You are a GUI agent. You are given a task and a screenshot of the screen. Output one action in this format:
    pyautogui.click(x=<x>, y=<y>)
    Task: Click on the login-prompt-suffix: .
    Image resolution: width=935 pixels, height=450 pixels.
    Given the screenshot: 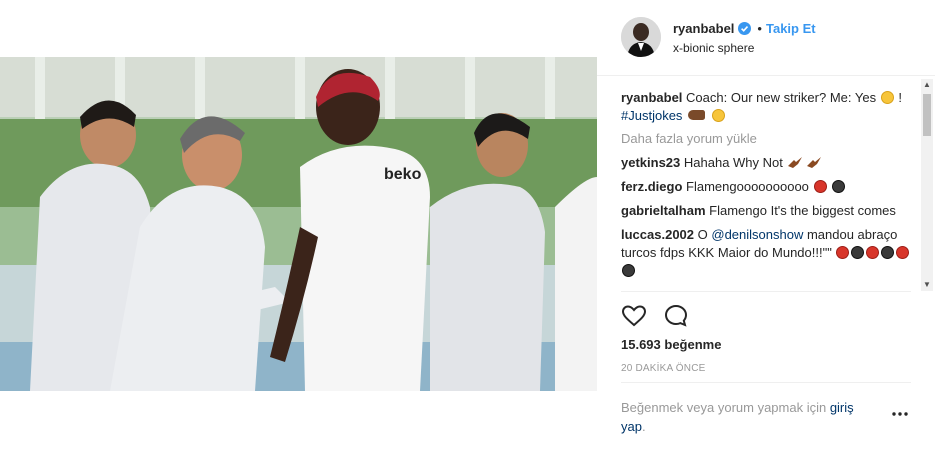 What is the action you would take?
    pyautogui.click(x=643, y=426)
    